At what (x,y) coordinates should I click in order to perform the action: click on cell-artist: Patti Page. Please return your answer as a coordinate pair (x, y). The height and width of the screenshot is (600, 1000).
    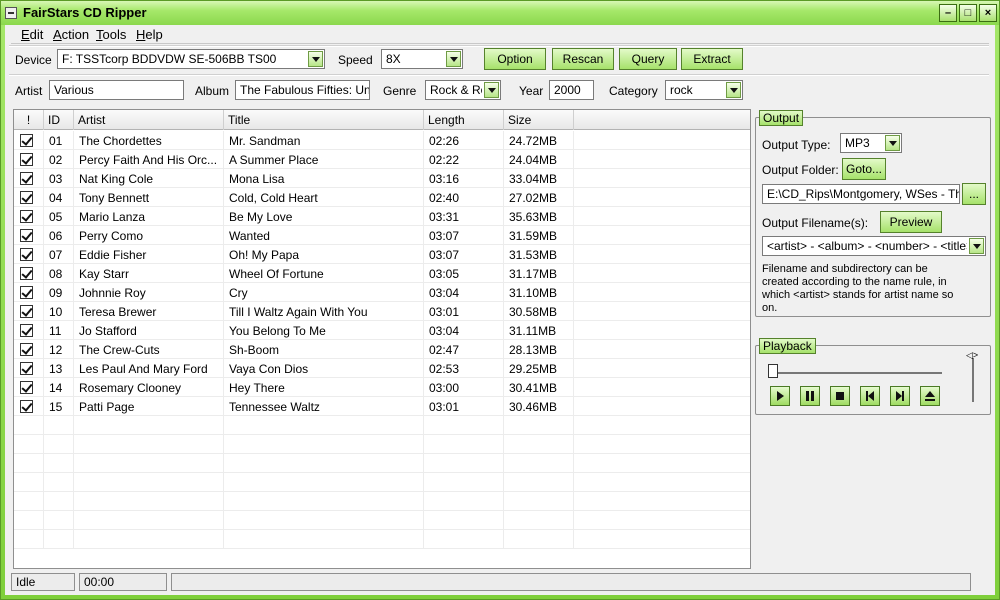
    Looking at the image, I should click on (149, 406).